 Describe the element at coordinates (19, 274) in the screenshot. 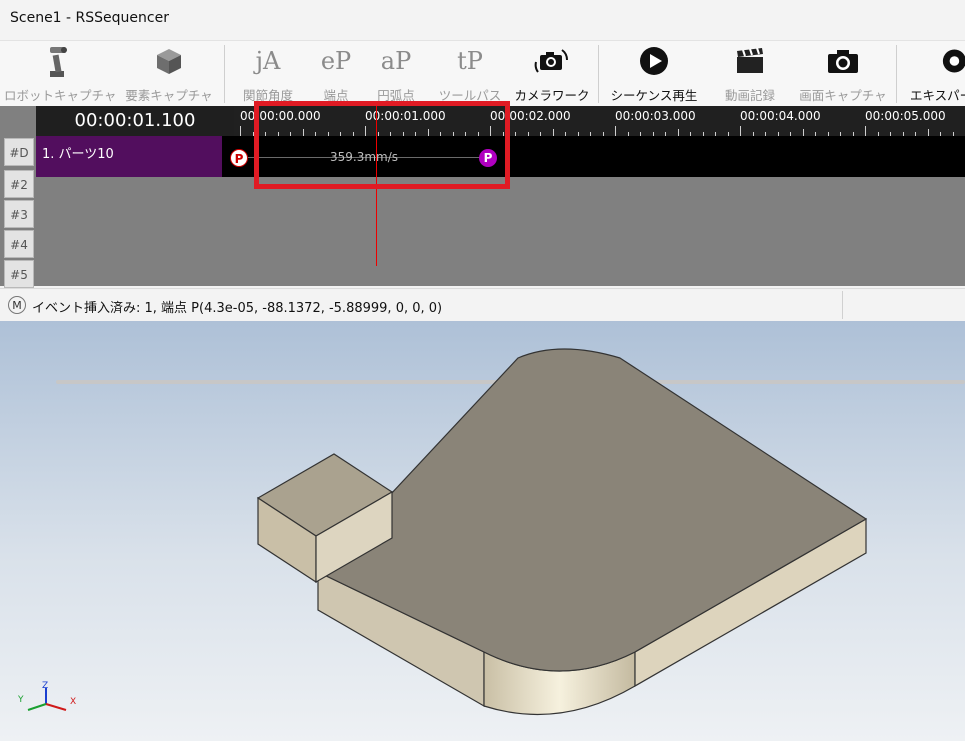

I see `row-header-5: #5` at that location.